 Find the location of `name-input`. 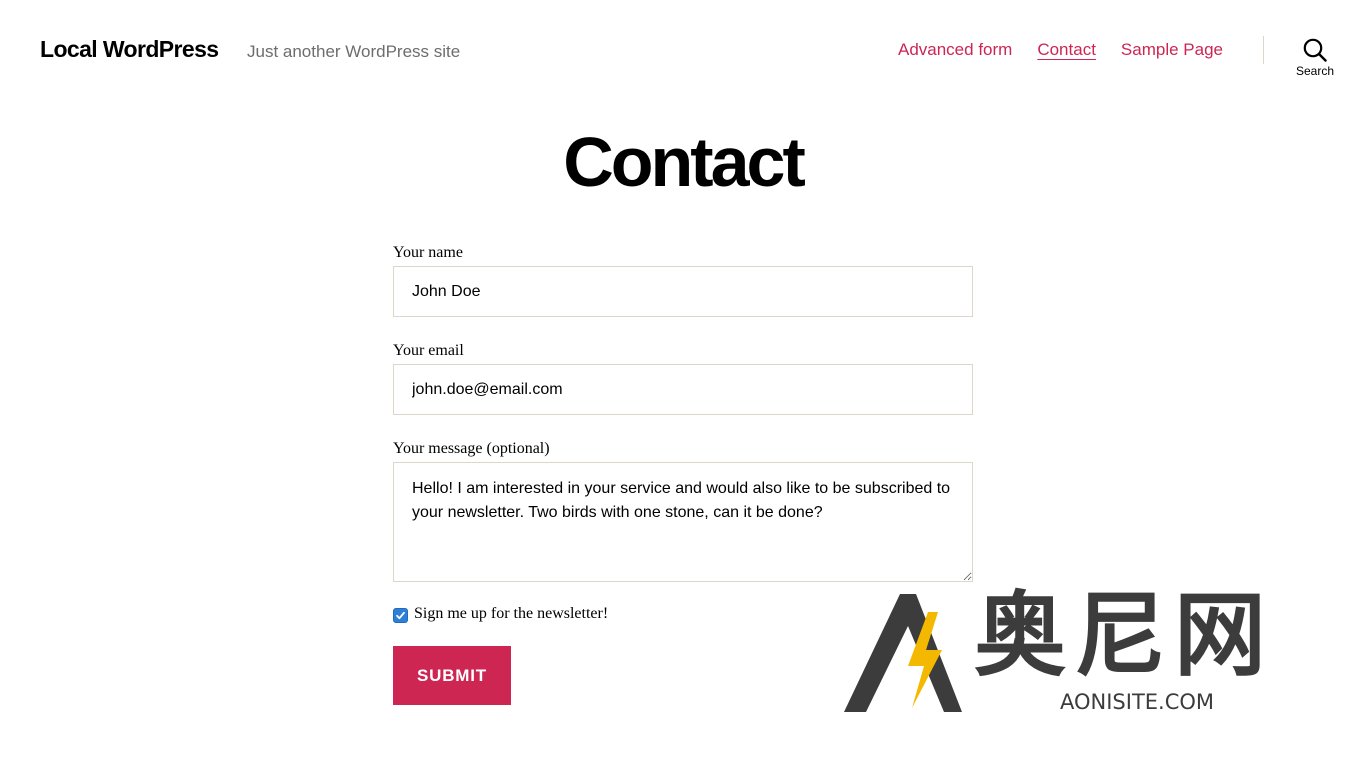

name-input is located at coordinates (683, 291).